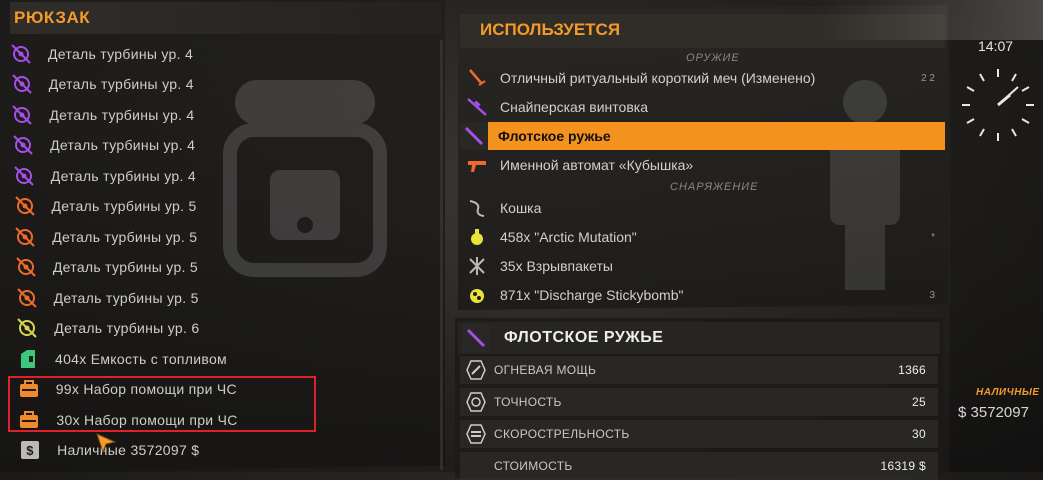 The image size is (1043, 480). I want to click on backpack-scrollbar, so click(441, 255).